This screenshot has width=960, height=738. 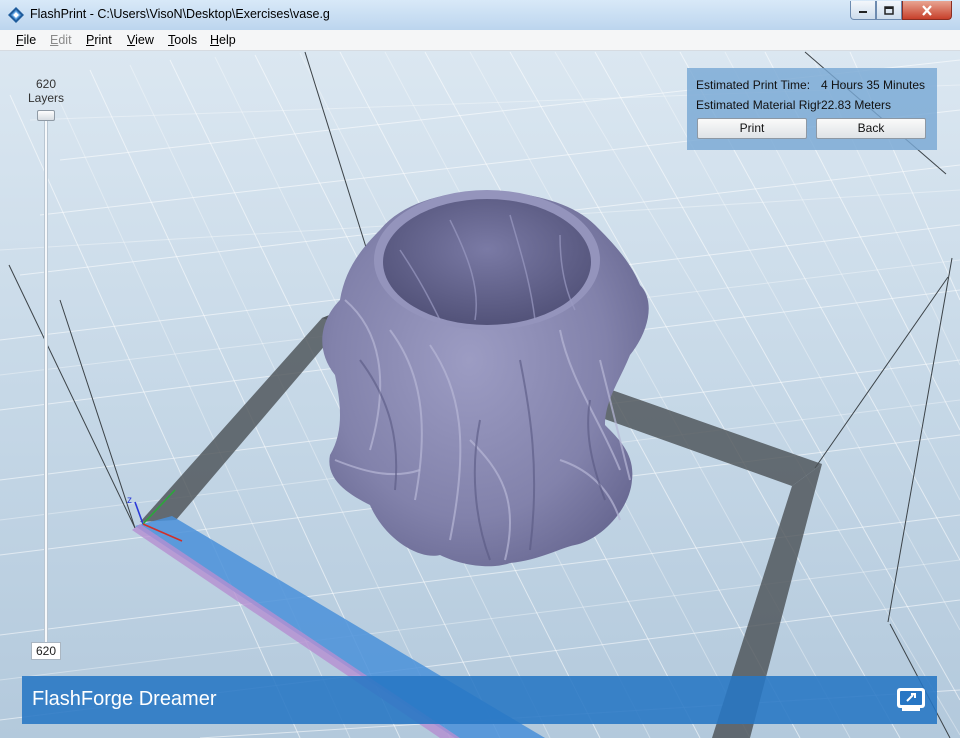 What do you see at coordinates (856, 105) in the screenshot?
I see `material-value: 22.83 Meters` at bounding box center [856, 105].